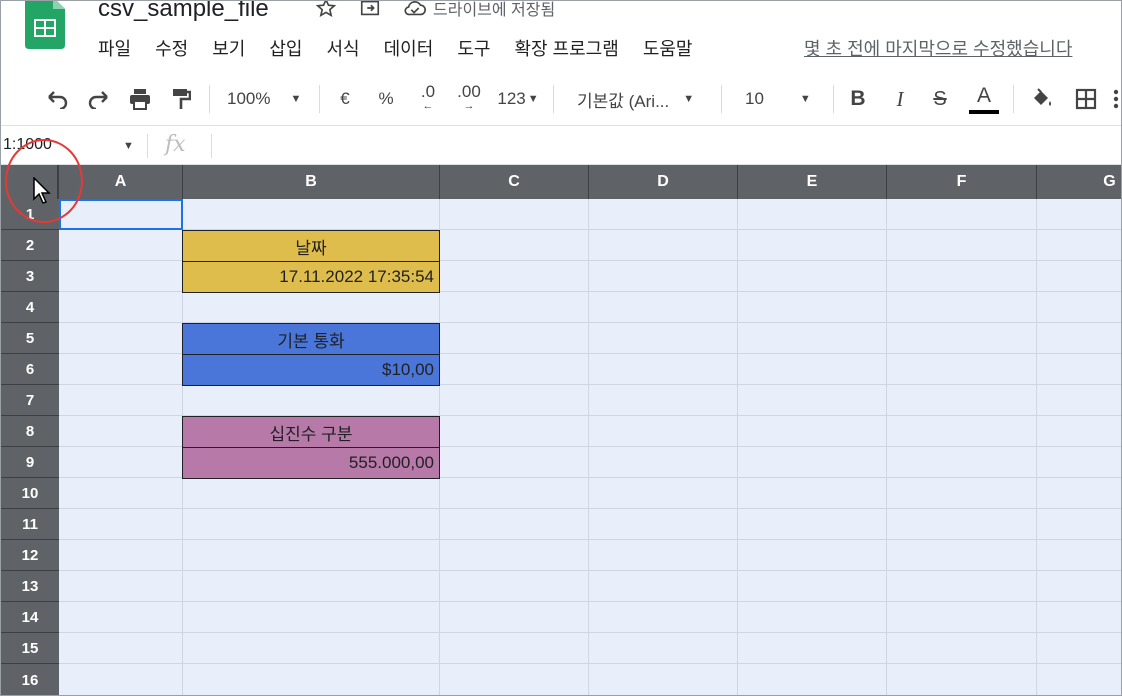 The image size is (1122, 696). Describe the element at coordinates (663, 182) in the screenshot. I see `column-header-d: D` at that location.